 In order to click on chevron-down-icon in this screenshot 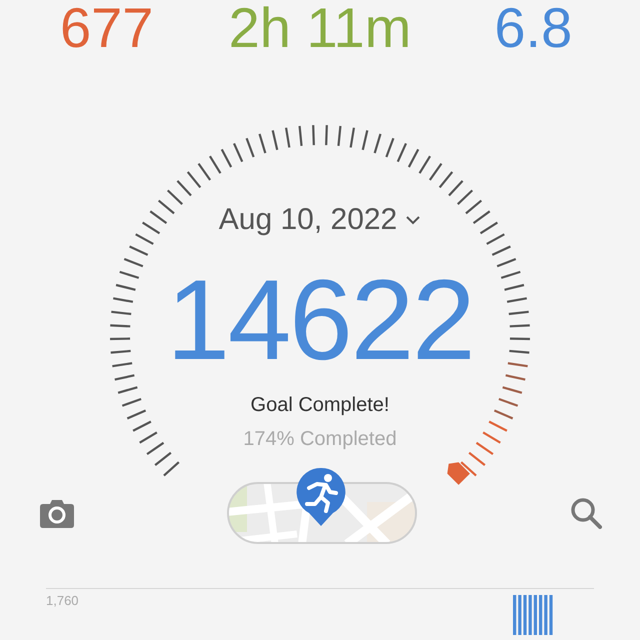, I will do `click(413, 220)`.